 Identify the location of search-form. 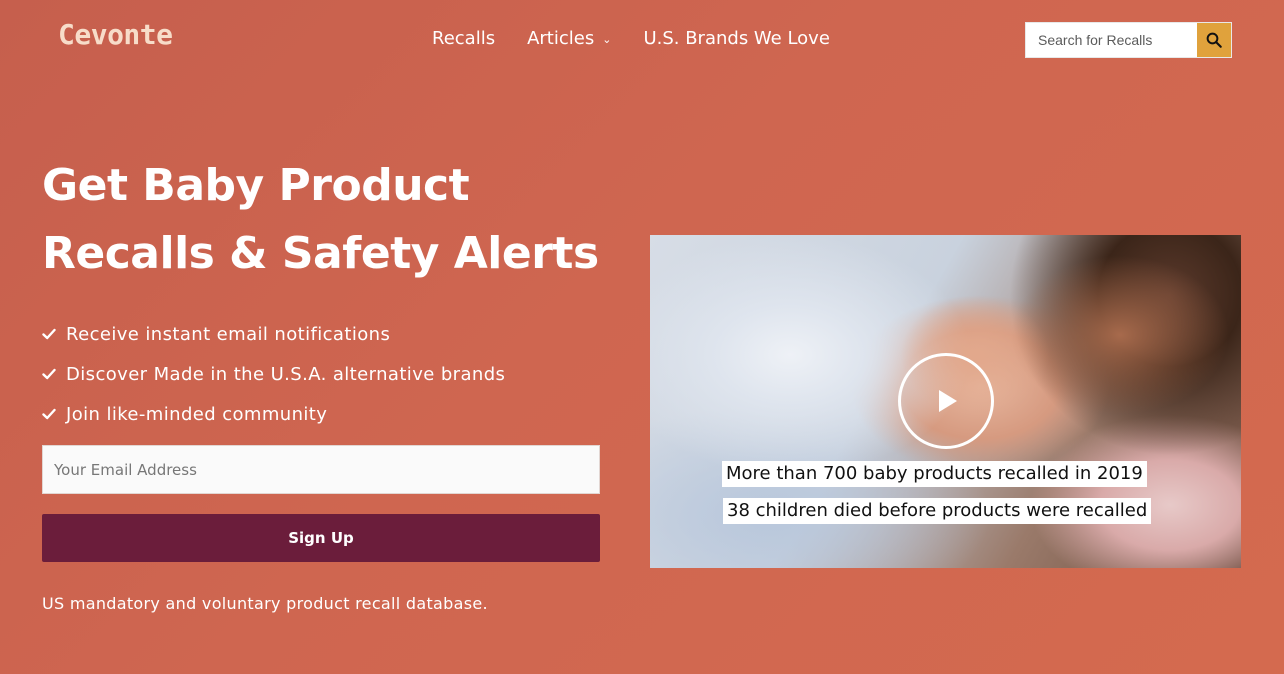
(1128, 40).